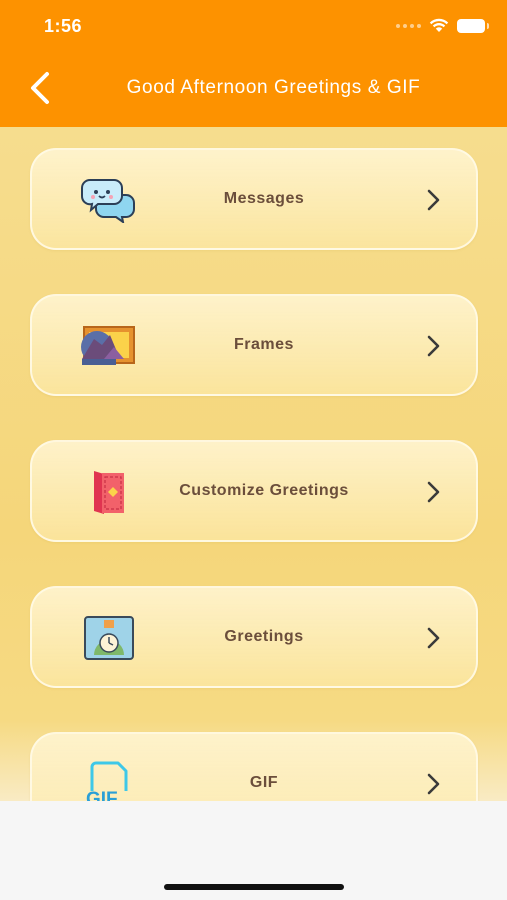 This screenshot has width=507, height=900. I want to click on chevron-left-icon, so click(40, 88).